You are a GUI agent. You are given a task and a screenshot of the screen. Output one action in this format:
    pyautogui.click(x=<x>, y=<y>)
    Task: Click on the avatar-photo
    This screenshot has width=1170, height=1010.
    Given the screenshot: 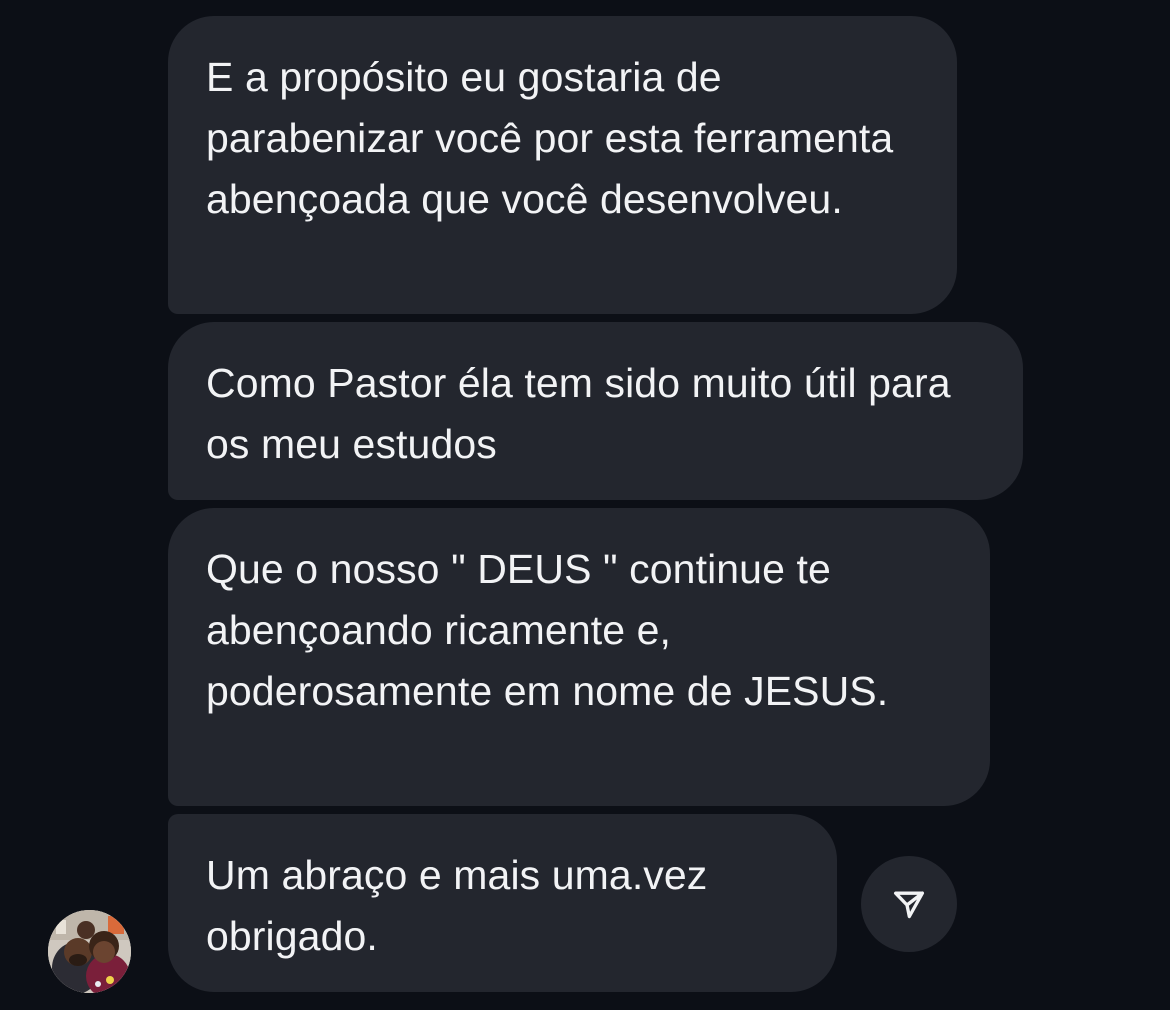 What is the action you would take?
    pyautogui.click(x=89, y=951)
    